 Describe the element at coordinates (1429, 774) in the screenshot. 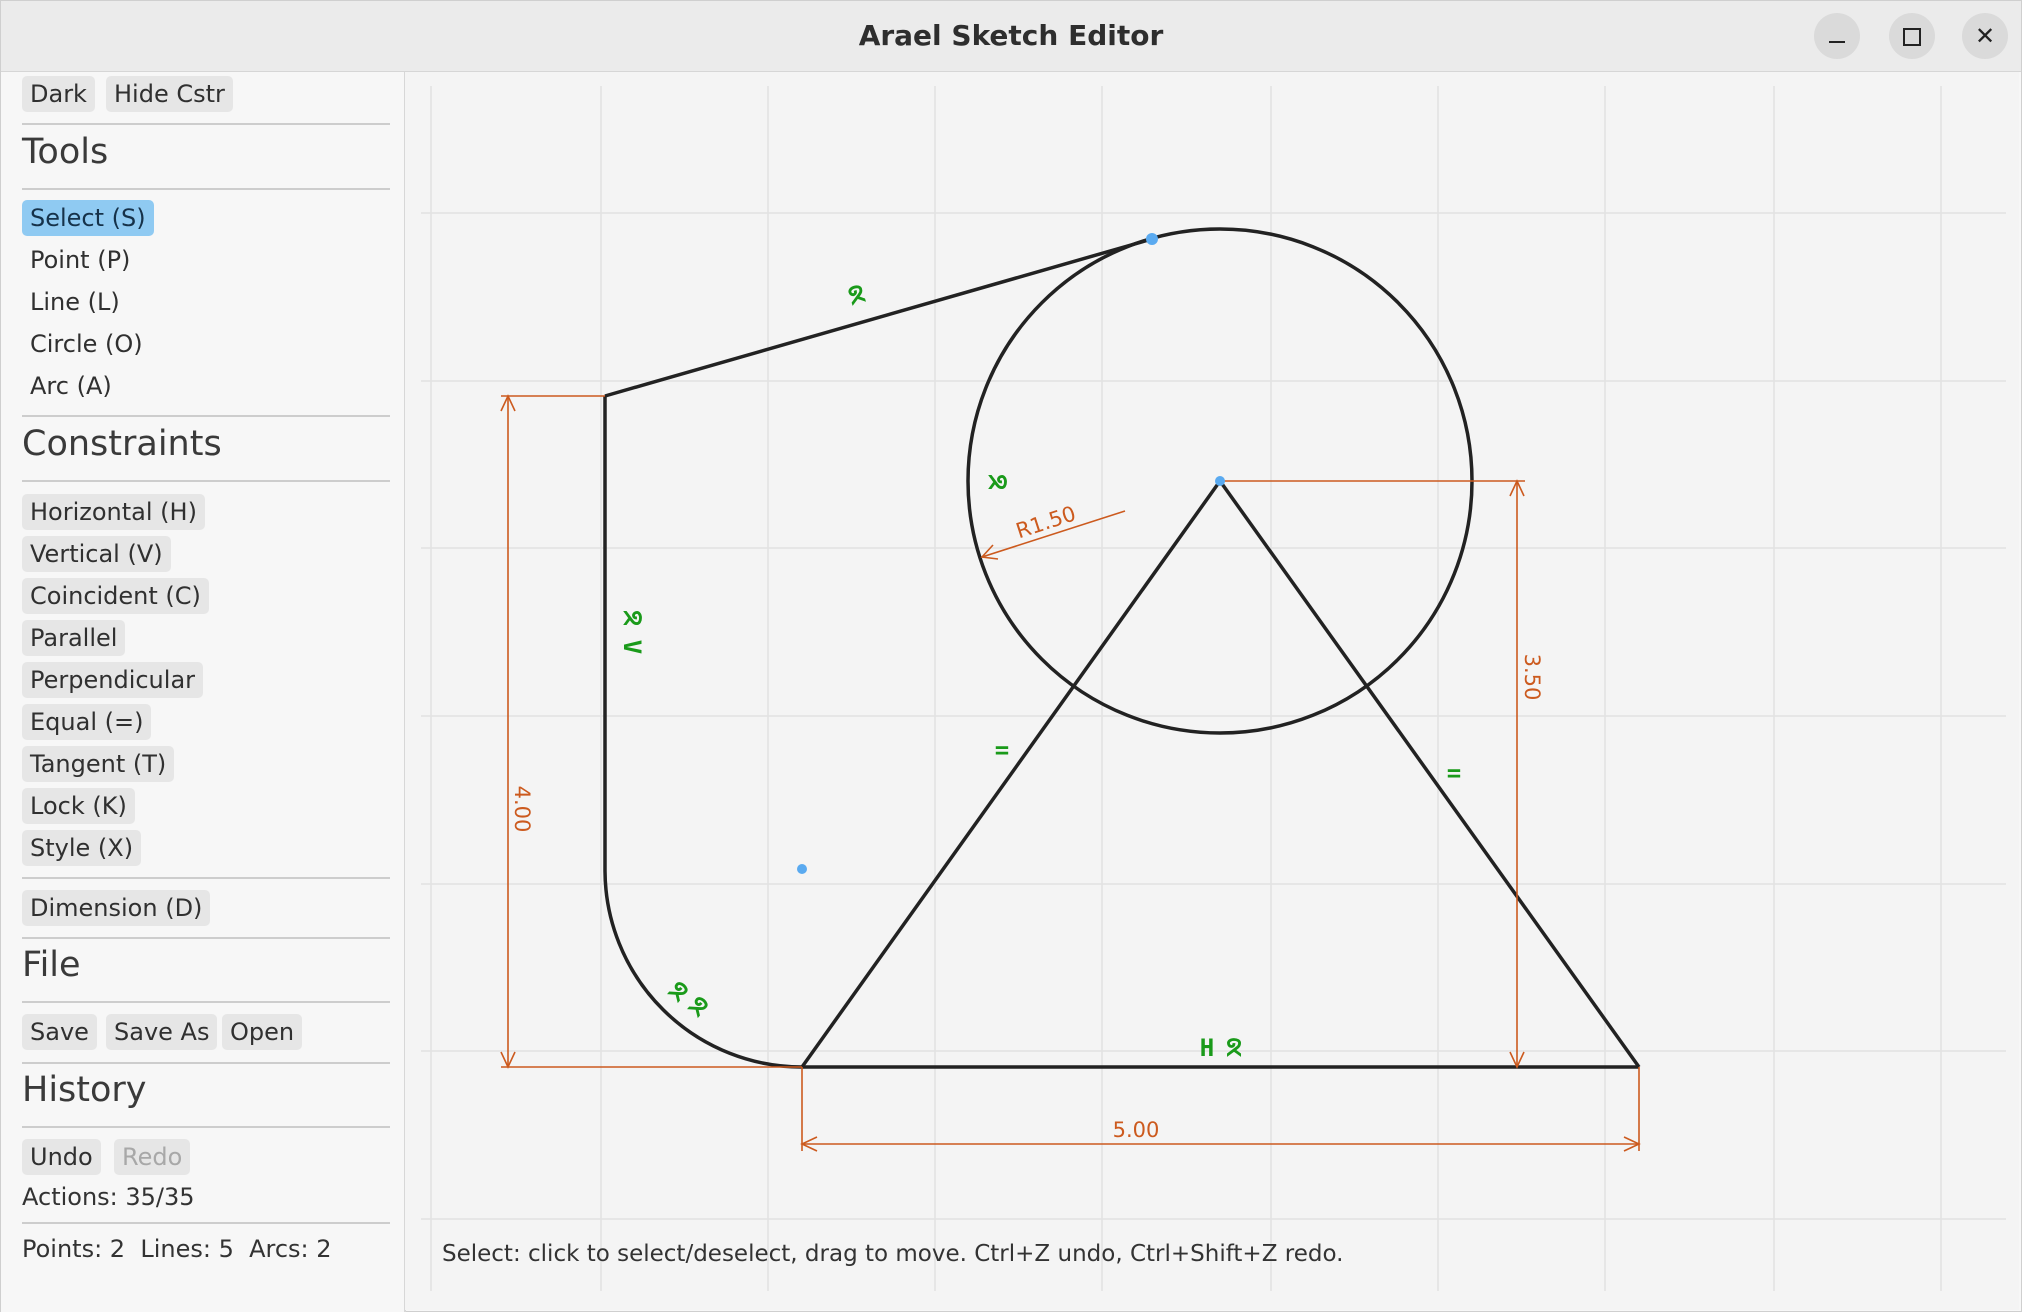

I see `triangle-right-side` at that location.